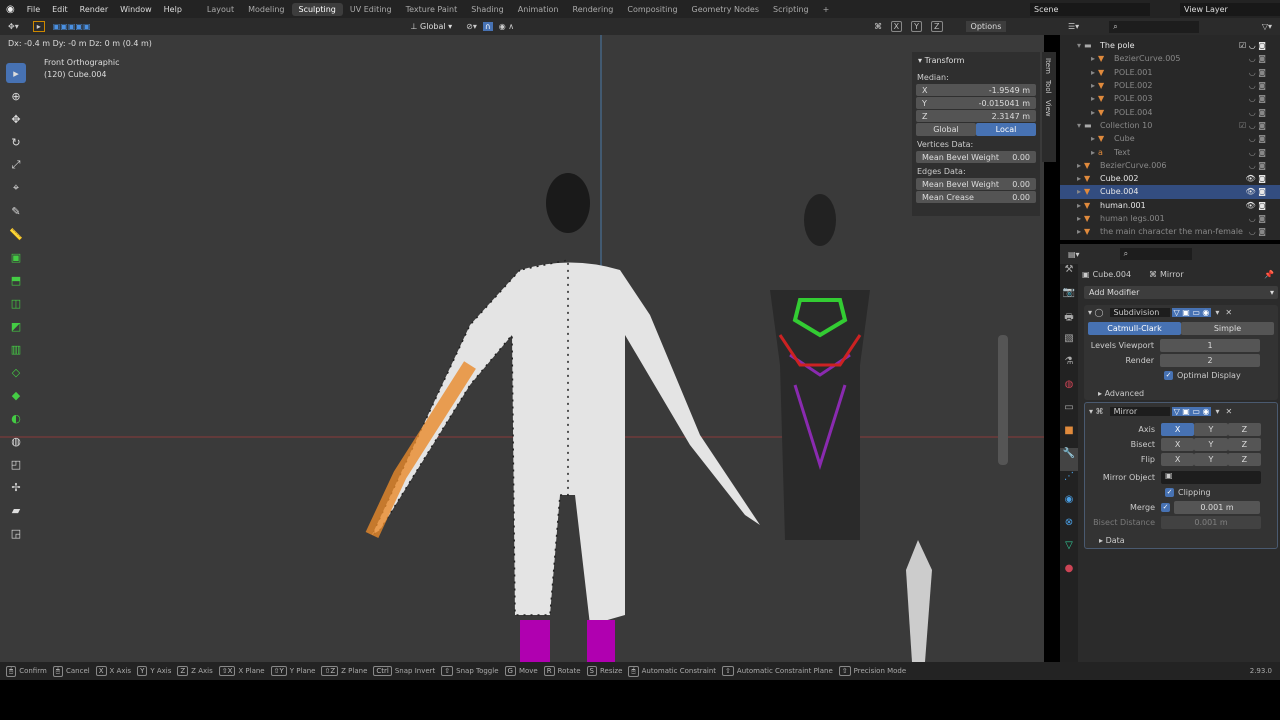  I want to click on mean-crease-field: Mean Crease 0.00, so click(976, 197).